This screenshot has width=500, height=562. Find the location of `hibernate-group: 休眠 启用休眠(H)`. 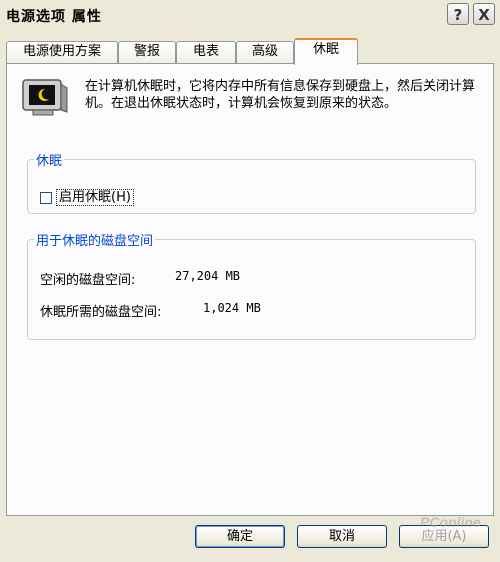

hibernate-group: 休眠 启用休眠(H) is located at coordinates (251, 182).